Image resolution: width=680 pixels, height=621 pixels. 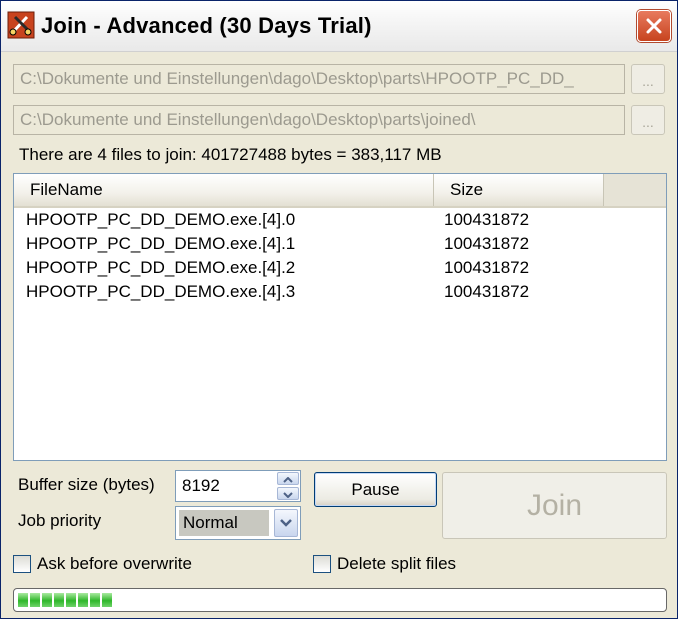 What do you see at coordinates (21, 25) in the screenshot?
I see `app-scissors-icon` at bounding box center [21, 25].